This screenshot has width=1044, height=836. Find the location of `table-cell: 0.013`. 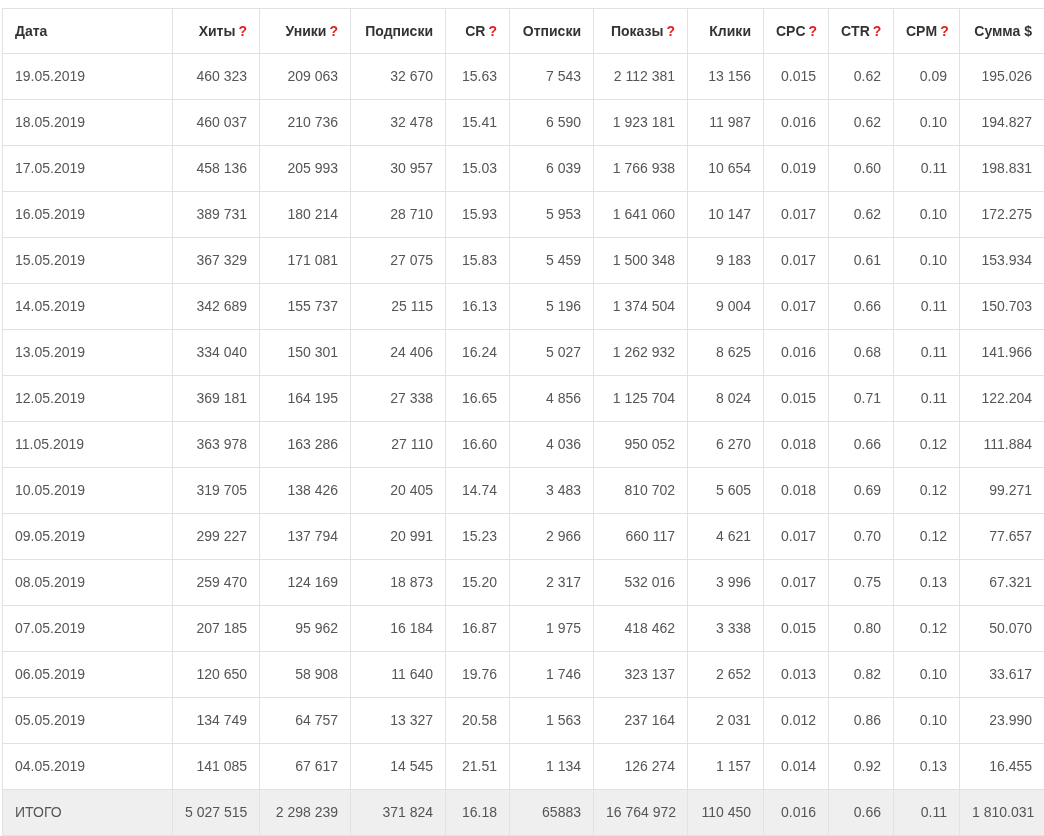

table-cell: 0.013 is located at coordinates (796, 674).